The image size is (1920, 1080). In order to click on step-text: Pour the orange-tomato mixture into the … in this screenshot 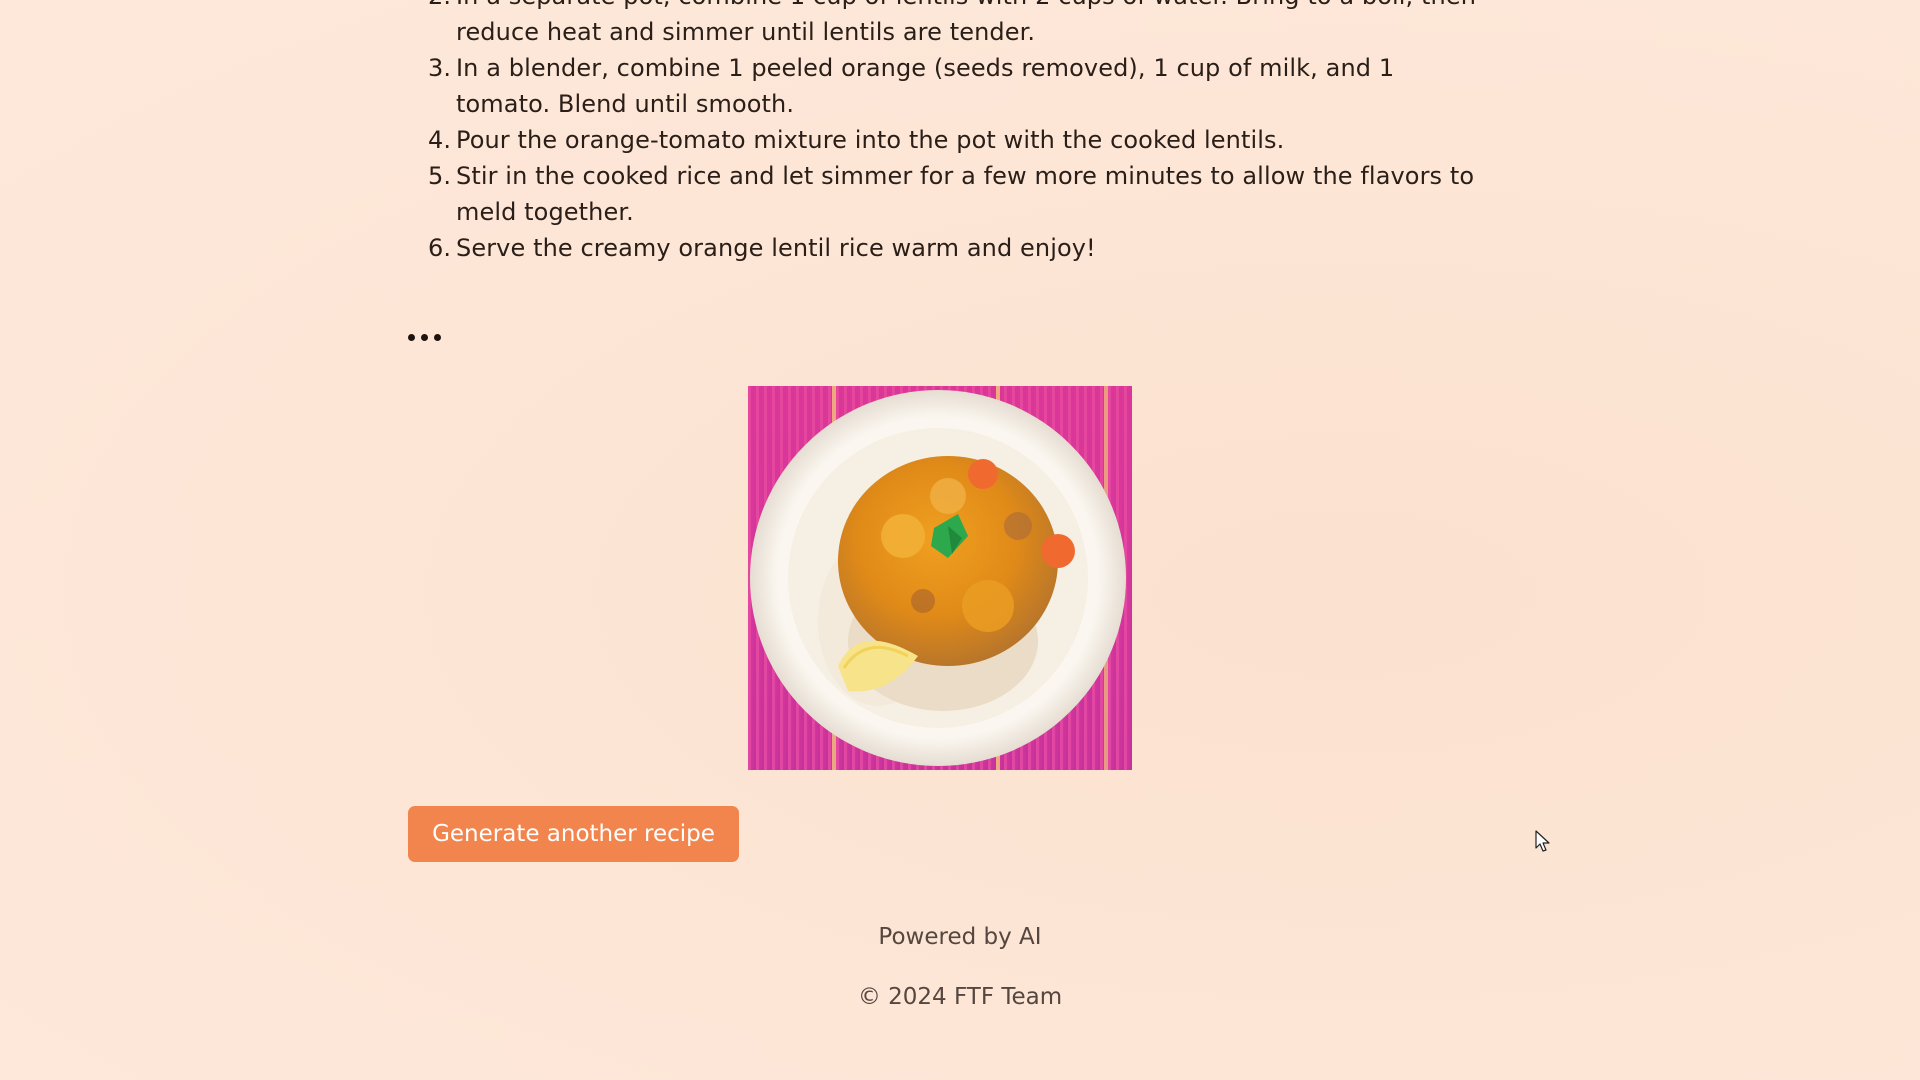, I will do `click(870, 140)`.